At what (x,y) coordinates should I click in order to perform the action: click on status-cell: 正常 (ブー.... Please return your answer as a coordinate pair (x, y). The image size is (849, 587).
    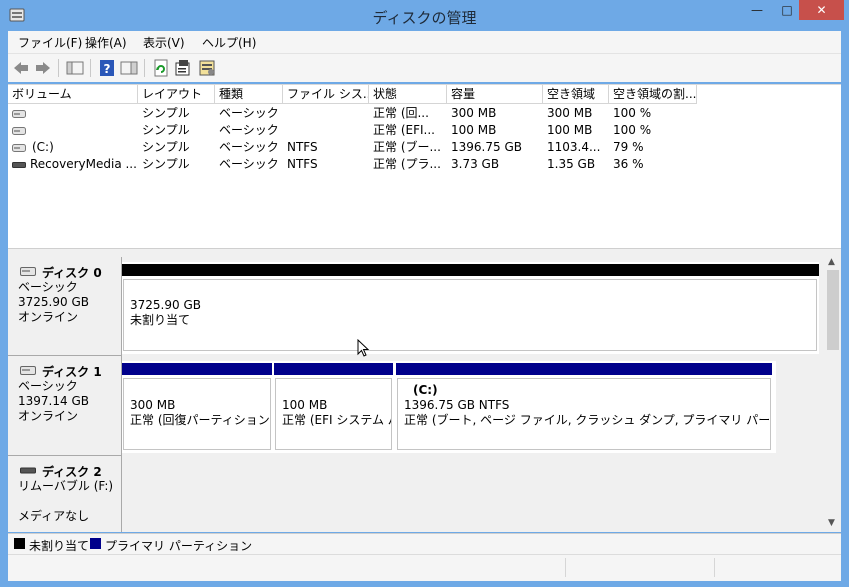
    Looking at the image, I should click on (407, 147).